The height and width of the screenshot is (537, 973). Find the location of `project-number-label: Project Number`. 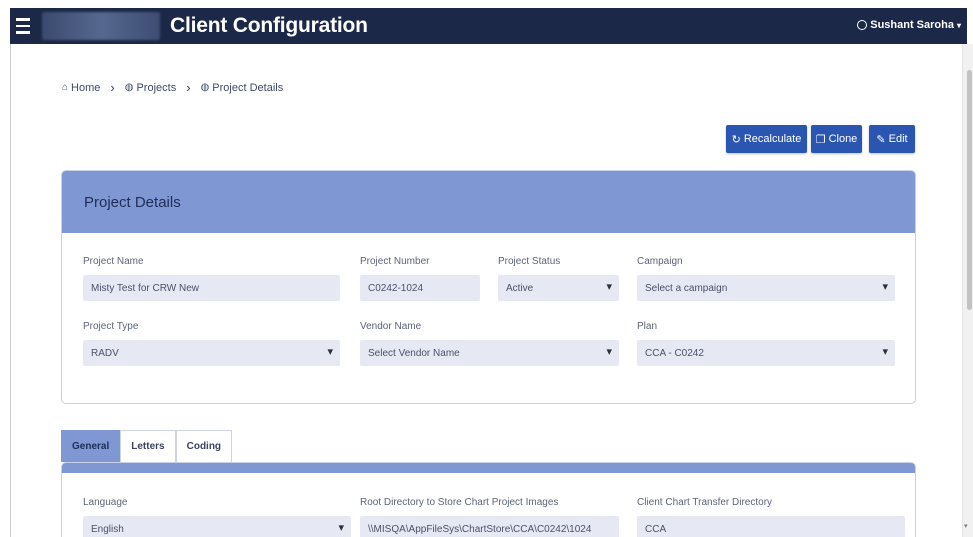

project-number-label: Project Number is located at coordinates (395, 261).